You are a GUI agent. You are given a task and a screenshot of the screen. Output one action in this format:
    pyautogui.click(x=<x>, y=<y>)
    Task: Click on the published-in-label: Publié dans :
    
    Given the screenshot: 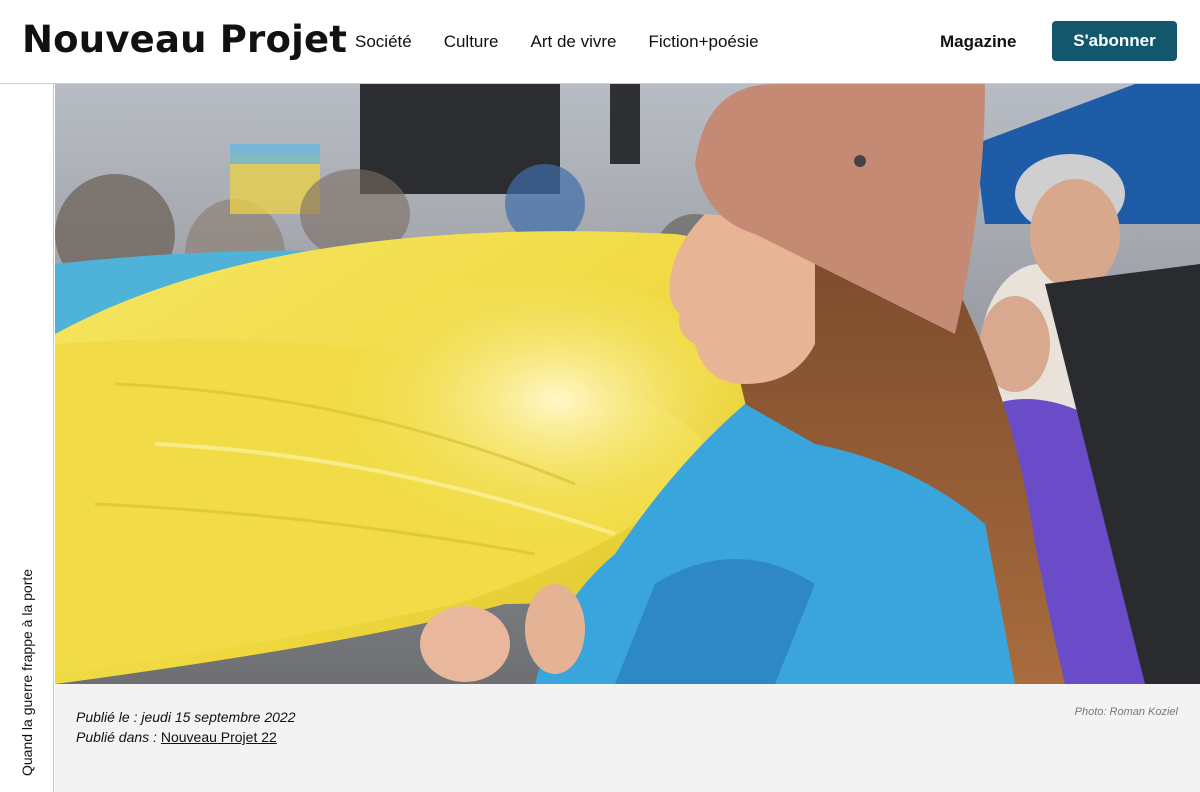 What is the action you would take?
    pyautogui.click(x=118, y=737)
    